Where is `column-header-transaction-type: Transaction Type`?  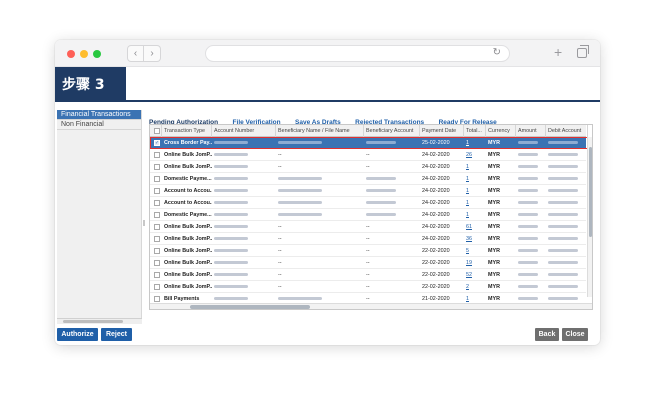 column-header-transaction-type: Transaction Type is located at coordinates (187, 131).